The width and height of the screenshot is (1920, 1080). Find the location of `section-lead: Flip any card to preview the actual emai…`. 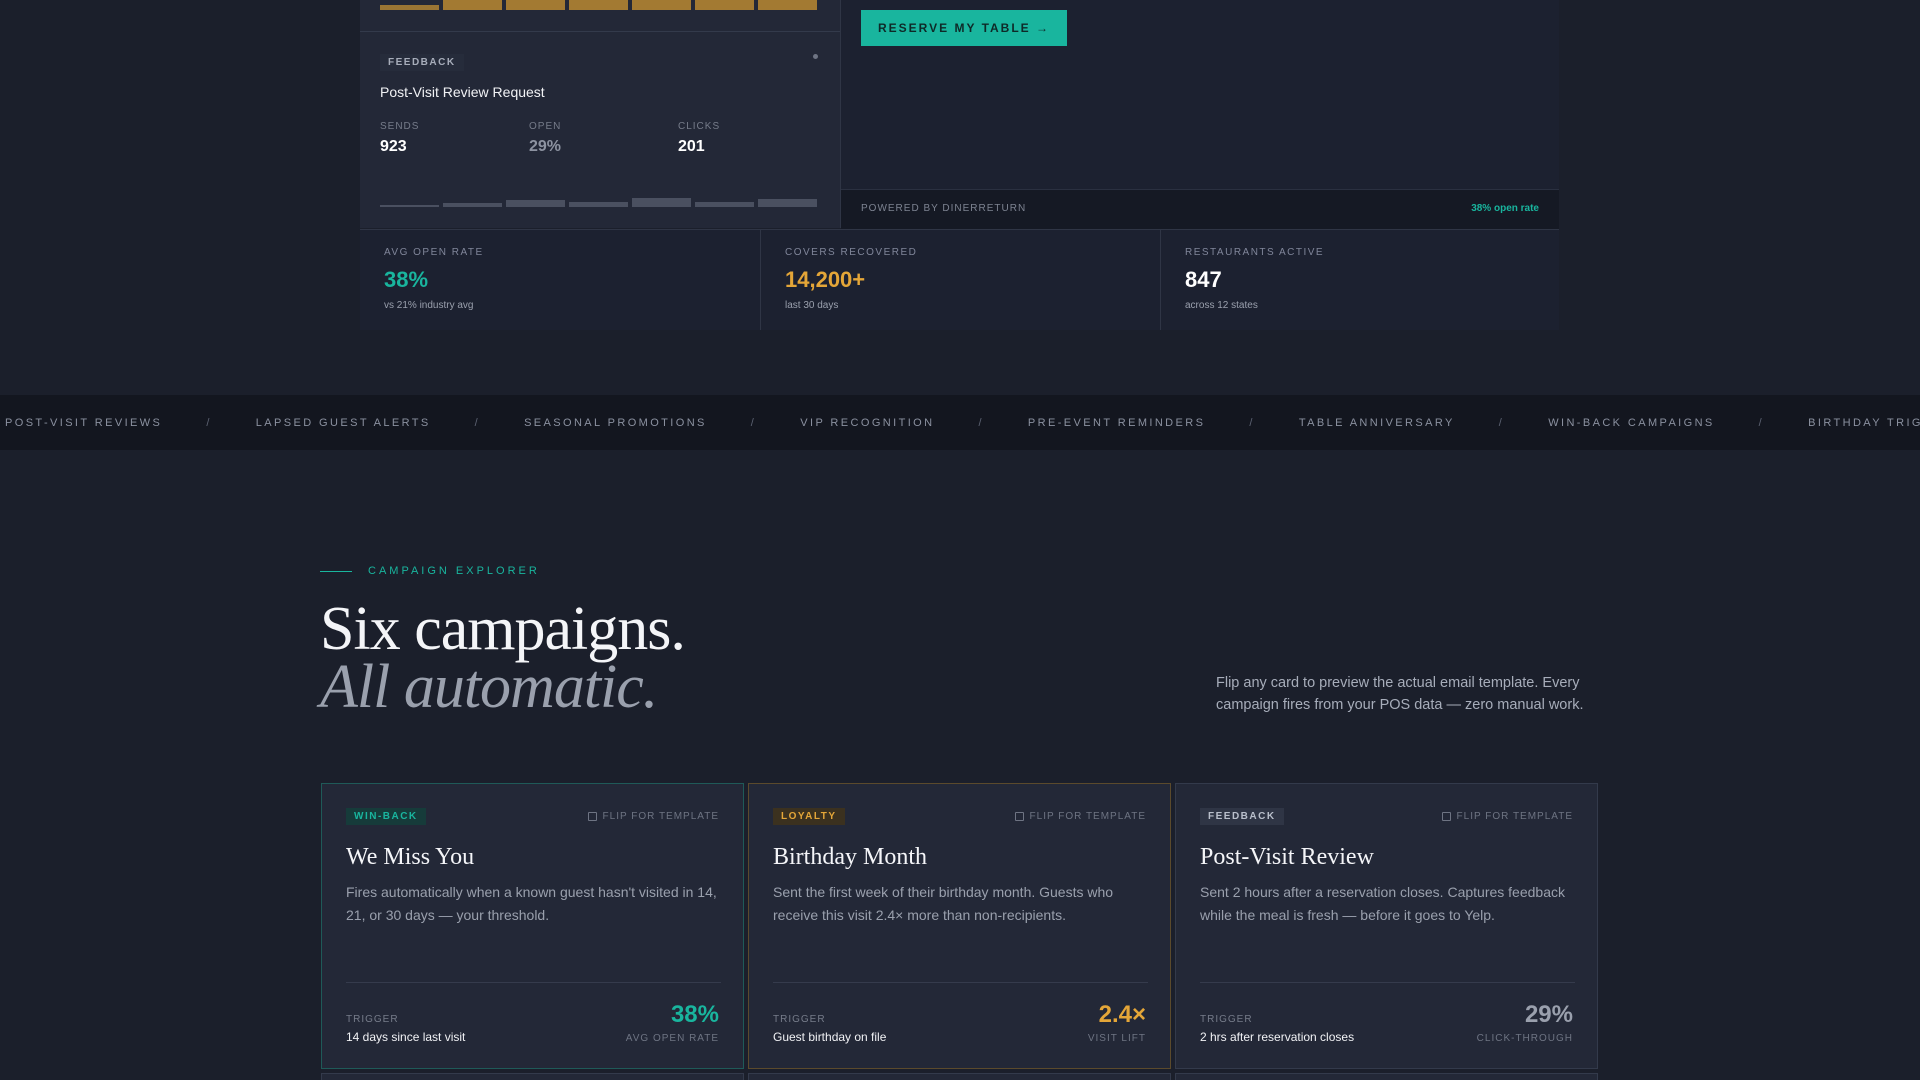

section-lead: Flip any card to preview the actual emai… is located at coordinates (1400, 694).